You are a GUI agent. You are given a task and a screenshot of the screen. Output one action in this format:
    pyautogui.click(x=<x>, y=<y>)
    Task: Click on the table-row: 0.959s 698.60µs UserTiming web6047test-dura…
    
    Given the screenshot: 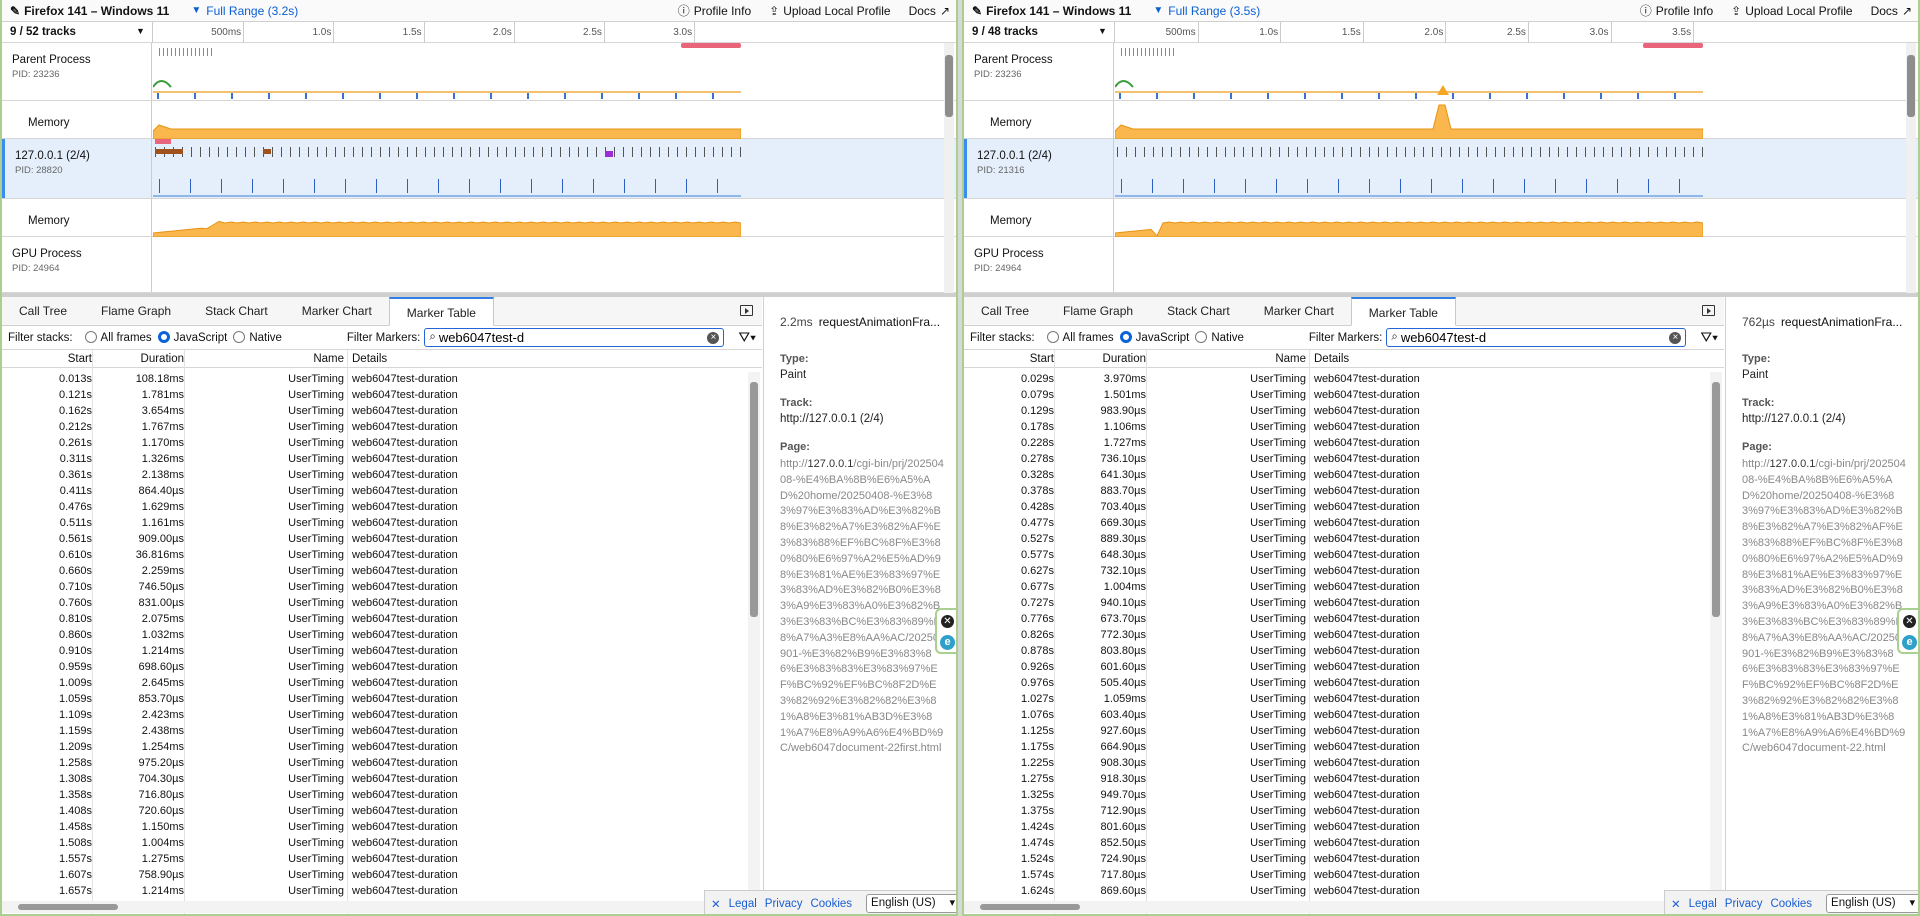 What is the action you would take?
    pyautogui.click(x=374, y=668)
    